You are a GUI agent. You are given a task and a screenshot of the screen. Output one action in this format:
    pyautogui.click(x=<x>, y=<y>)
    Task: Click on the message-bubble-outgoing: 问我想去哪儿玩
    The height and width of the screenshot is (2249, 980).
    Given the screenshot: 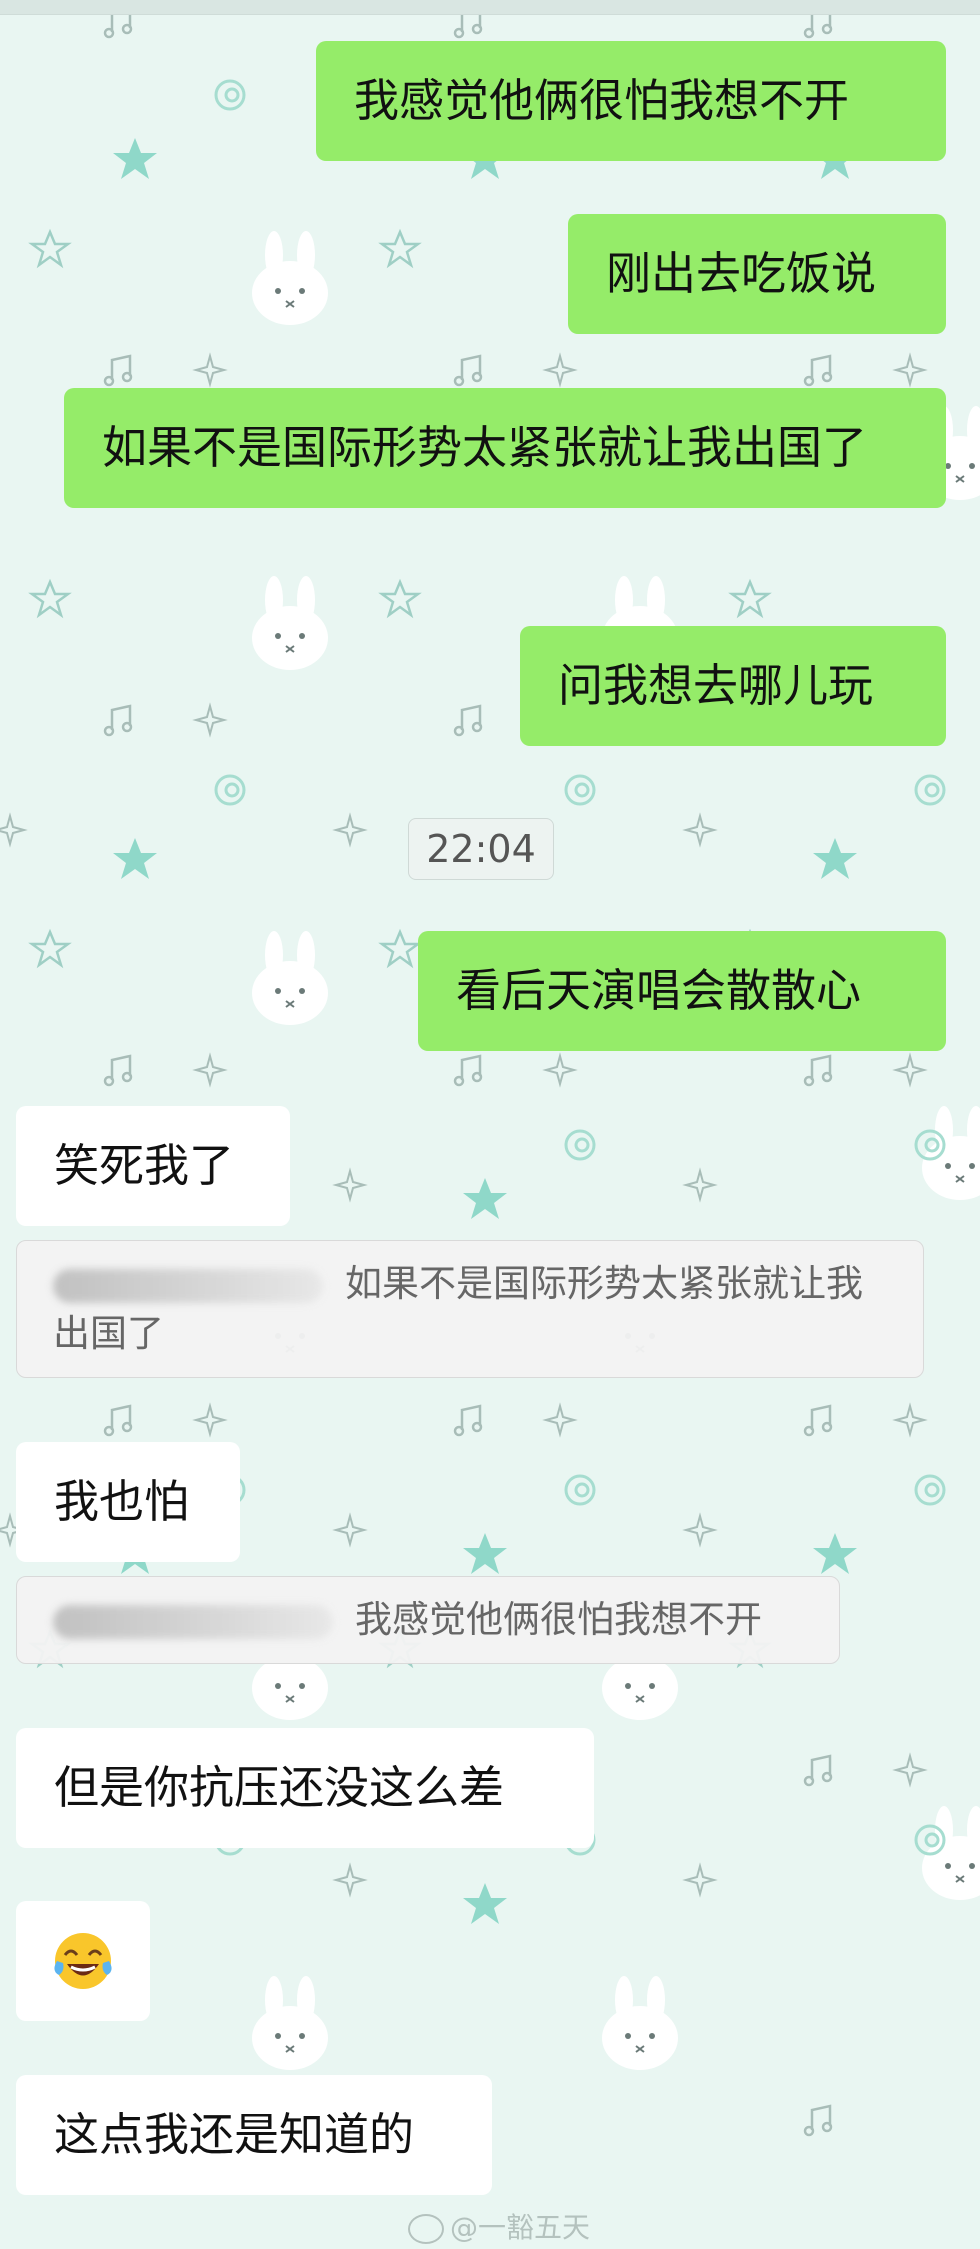 What is the action you would take?
    pyautogui.click(x=733, y=686)
    